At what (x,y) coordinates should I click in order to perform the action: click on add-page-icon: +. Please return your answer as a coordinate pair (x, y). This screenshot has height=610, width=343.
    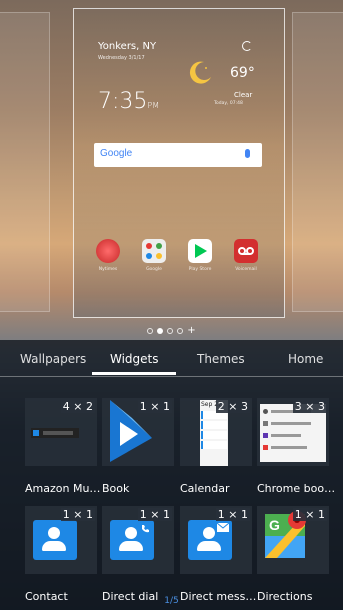
    Looking at the image, I should click on (191, 331).